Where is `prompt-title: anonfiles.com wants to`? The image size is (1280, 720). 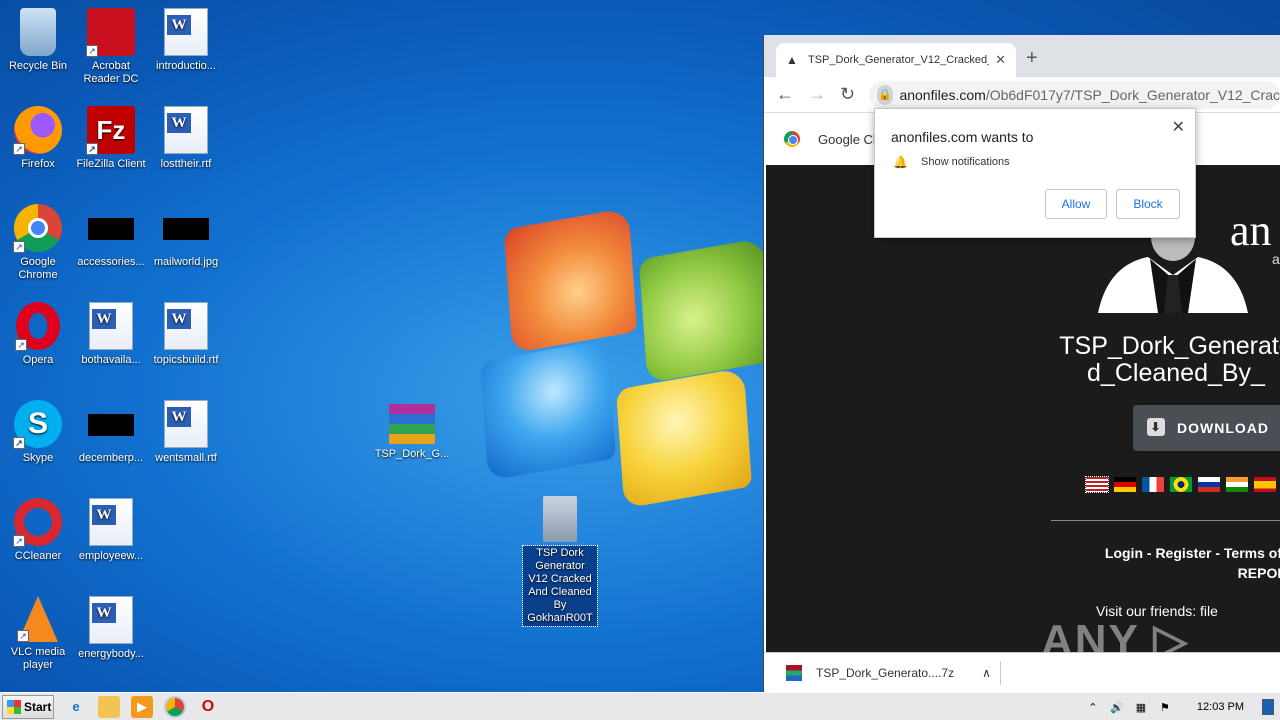 prompt-title: anonfiles.com wants to is located at coordinates (962, 137).